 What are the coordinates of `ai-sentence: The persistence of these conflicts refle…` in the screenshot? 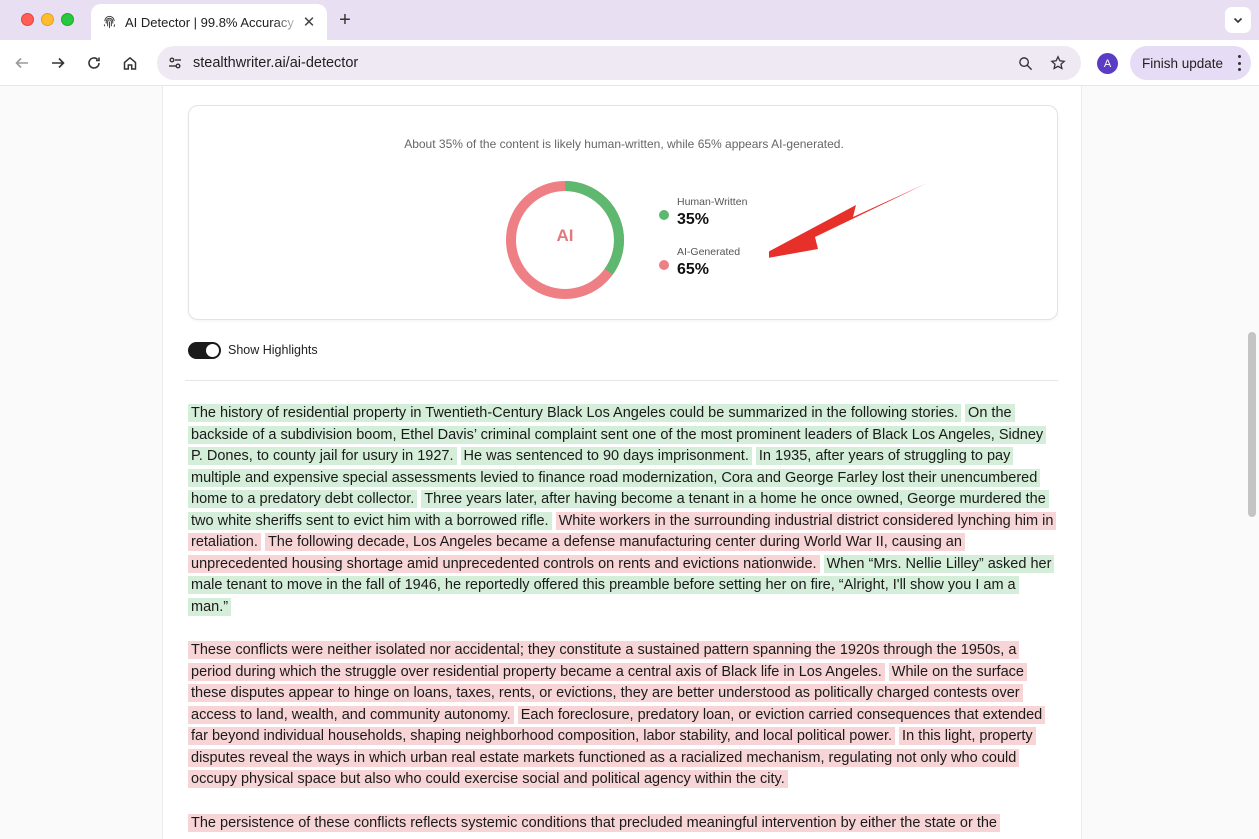 It's located at (594, 823).